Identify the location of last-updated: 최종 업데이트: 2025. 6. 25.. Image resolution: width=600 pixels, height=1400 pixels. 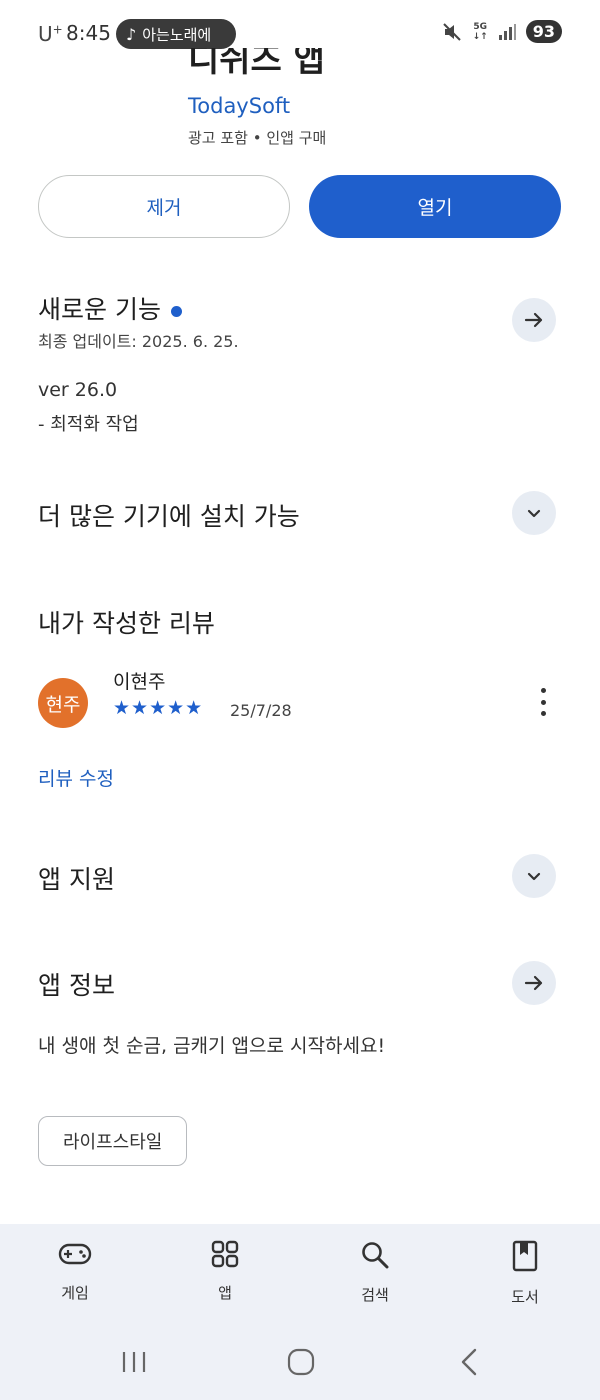
(138, 341).